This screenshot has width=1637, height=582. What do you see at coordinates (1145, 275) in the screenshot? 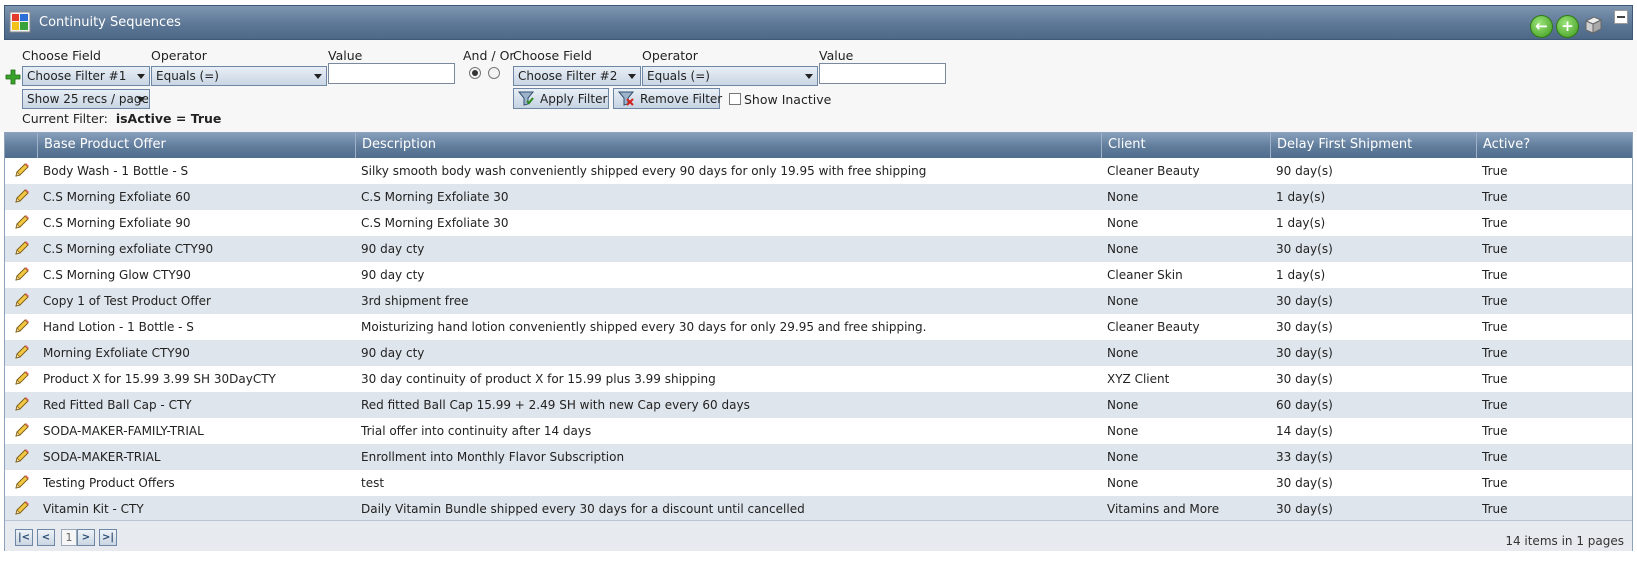
I see `cell-client: Cleaner Skin` at bounding box center [1145, 275].